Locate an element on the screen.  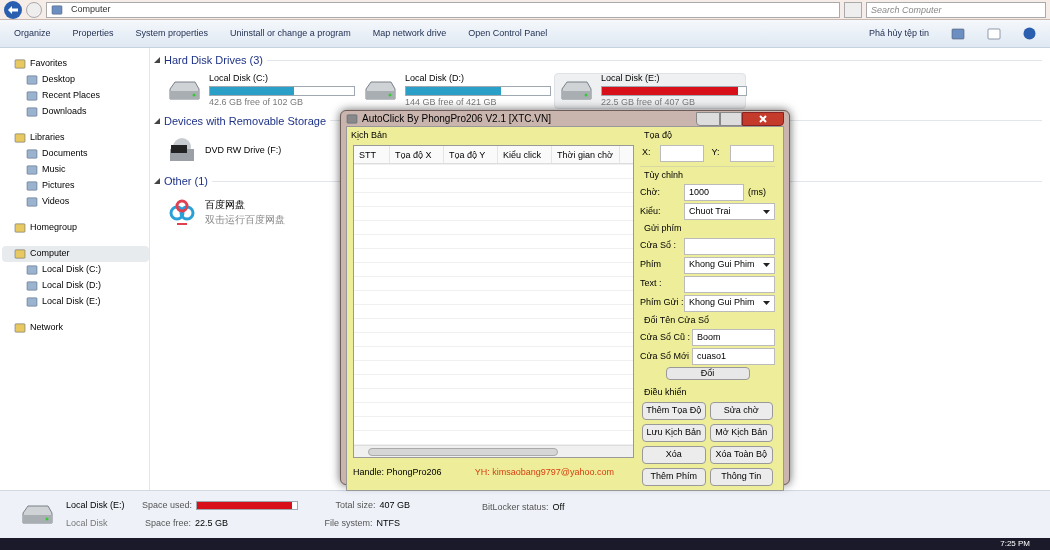
sidebar-item: Libraries is located at coordinates (75, 138).